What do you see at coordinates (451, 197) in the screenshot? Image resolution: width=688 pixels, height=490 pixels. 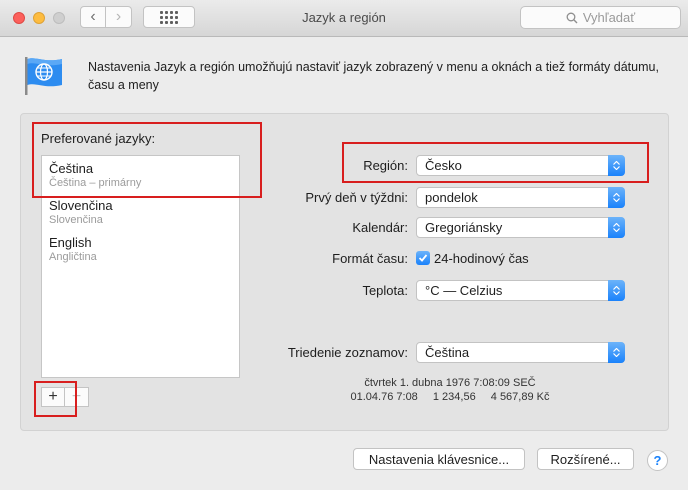 I see `first-day-value: pondelok` at bounding box center [451, 197].